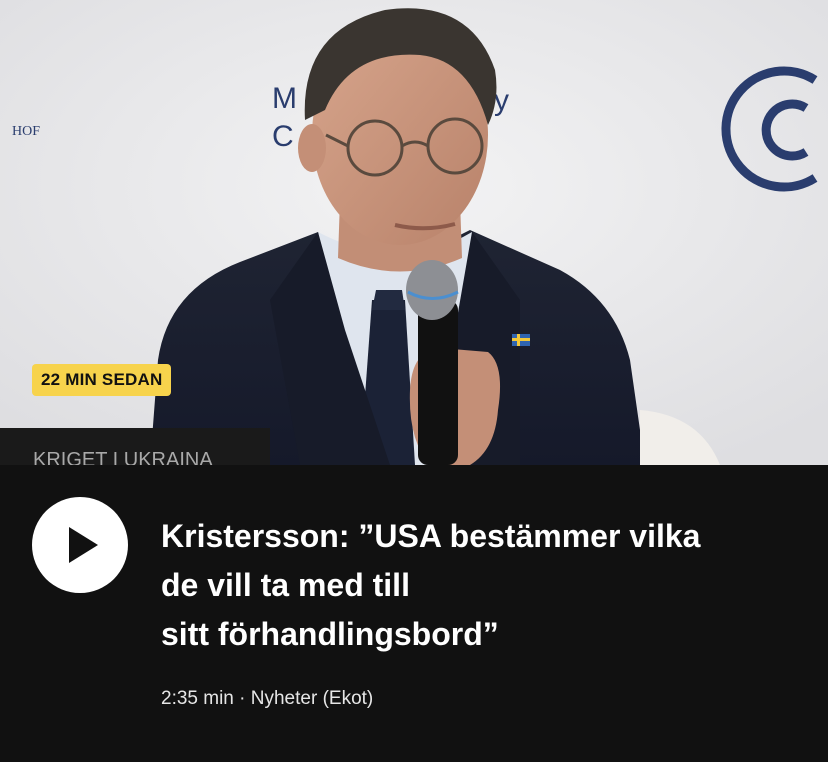 The width and height of the screenshot is (828, 762). What do you see at coordinates (284, 98) in the screenshot?
I see `backdrop-text-m: M` at bounding box center [284, 98].